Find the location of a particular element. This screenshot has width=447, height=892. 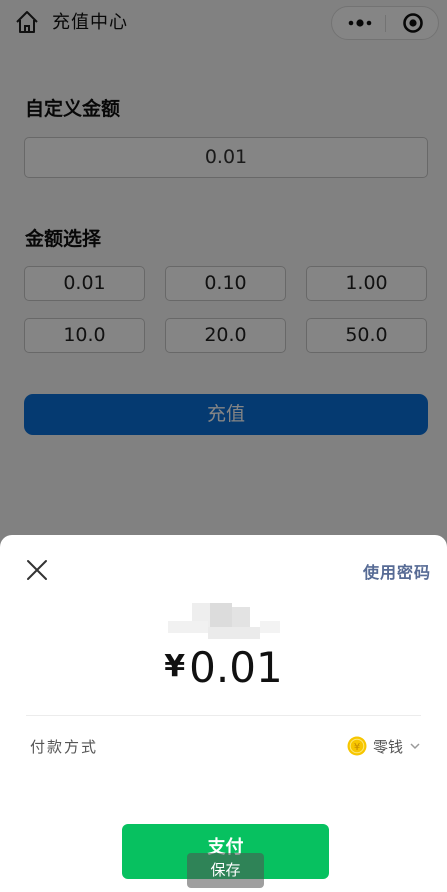

avatar is located at coordinates (224, 617).